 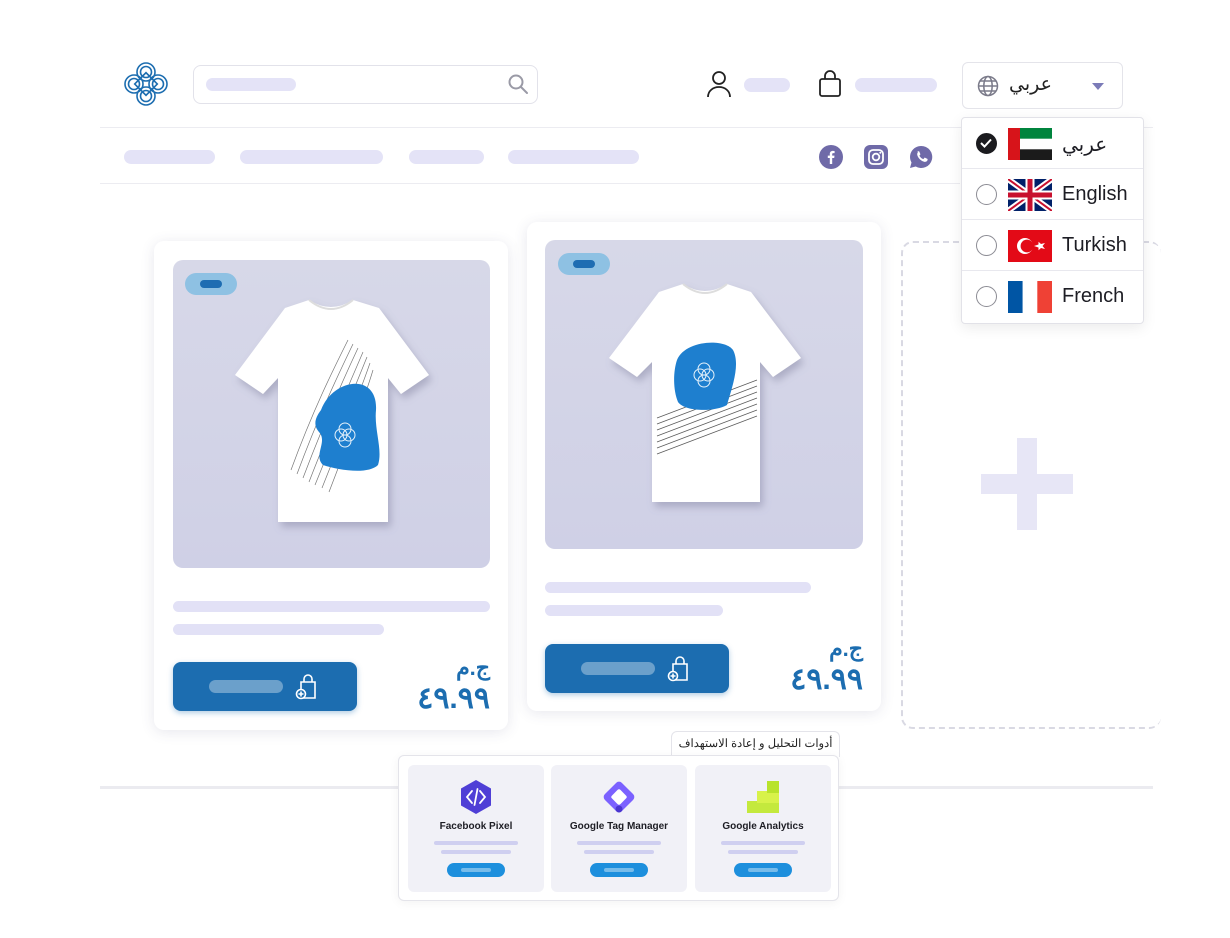 What do you see at coordinates (876, 157) in the screenshot?
I see `instagram-icon` at bounding box center [876, 157].